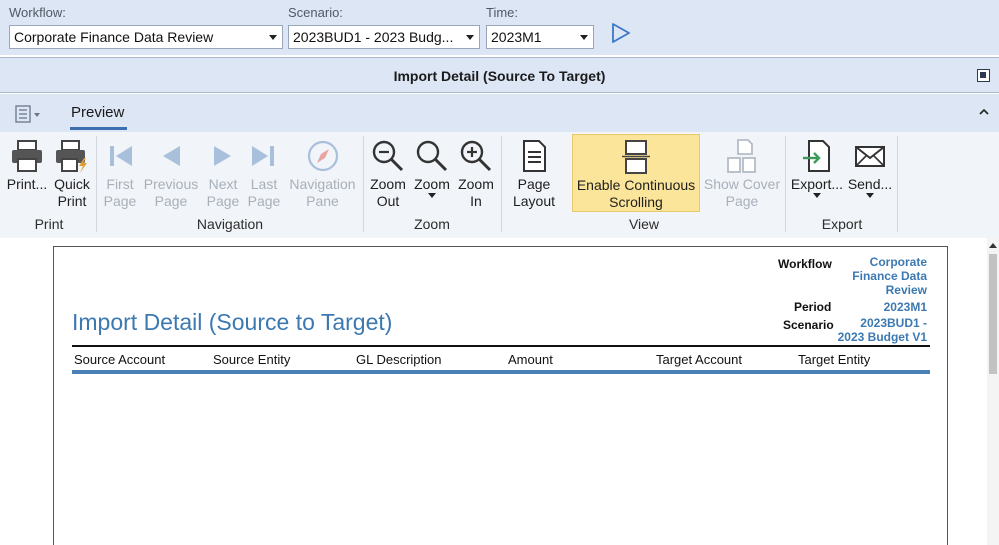  I want to click on workflow-select: Corporate Finance Data Review, so click(146, 37).